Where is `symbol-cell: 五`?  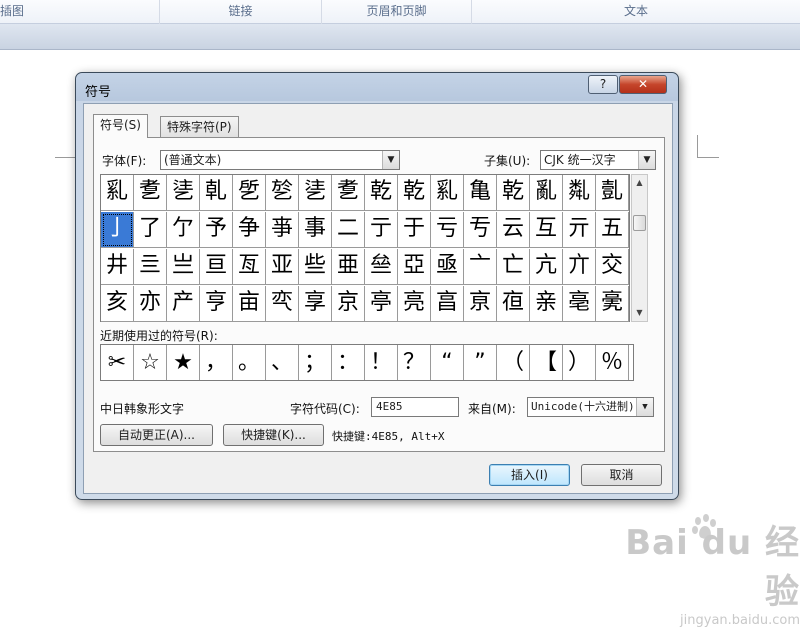
symbol-cell: 五 is located at coordinates (612, 230).